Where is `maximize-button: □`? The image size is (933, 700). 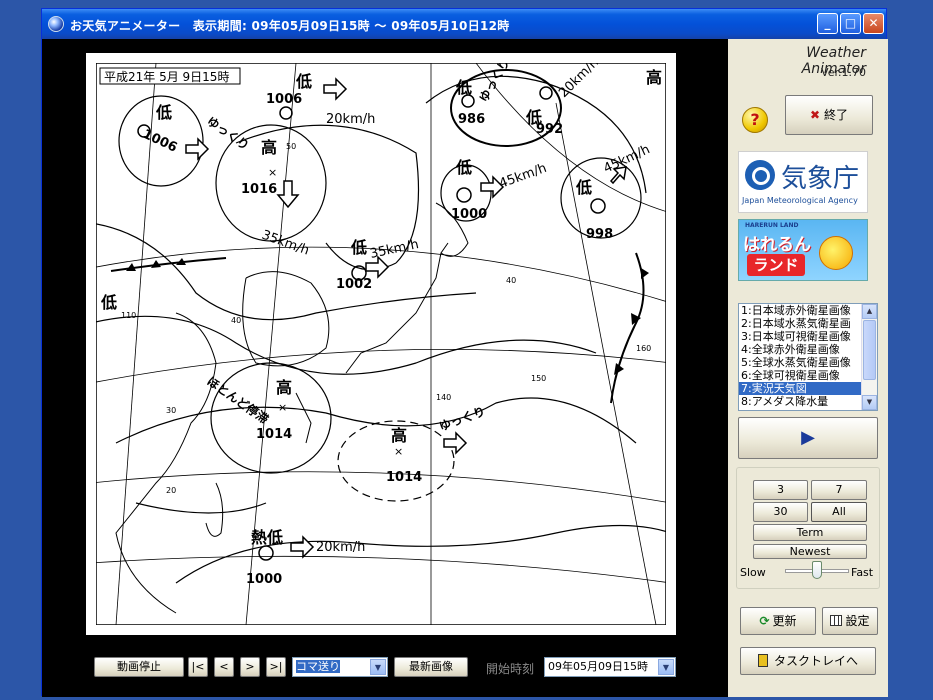
maximize-button: □ is located at coordinates (850, 23).